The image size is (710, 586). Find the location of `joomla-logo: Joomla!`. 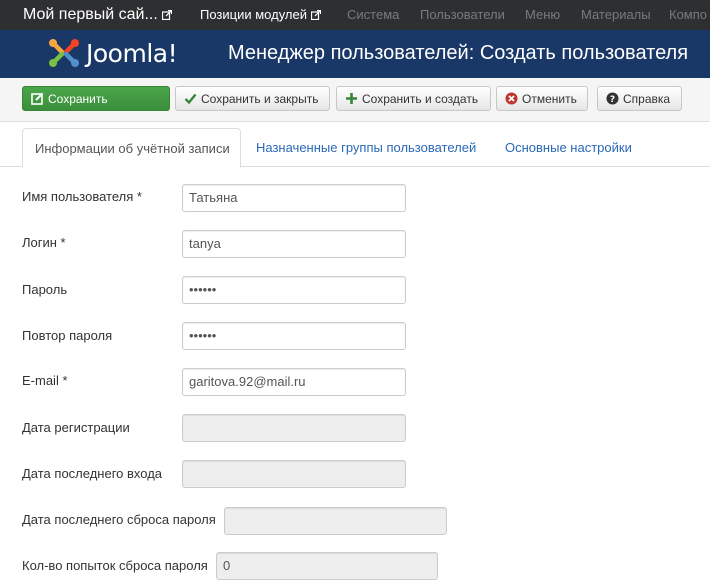

joomla-logo: Joomla! is located at coordinates (113, 53).